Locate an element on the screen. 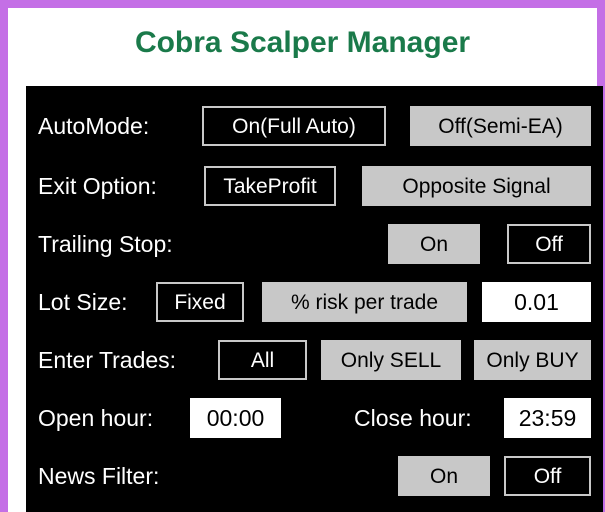 Image resolution: width=605 pixels, height=512 pixels. close-hour-input: 23:59 is located at coordinates (547, 418).